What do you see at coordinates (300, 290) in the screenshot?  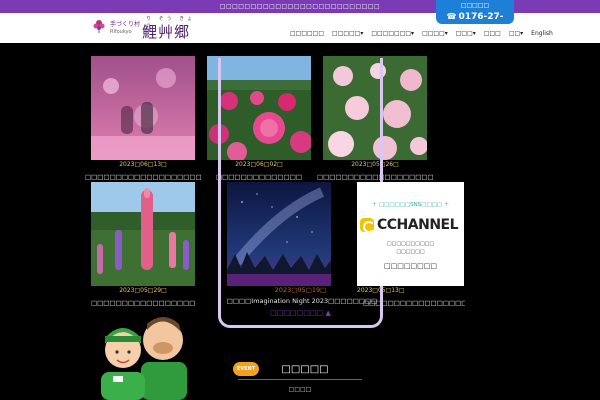 I see `popup-date: 2023□05□19□` at bounding box center [300, 290].